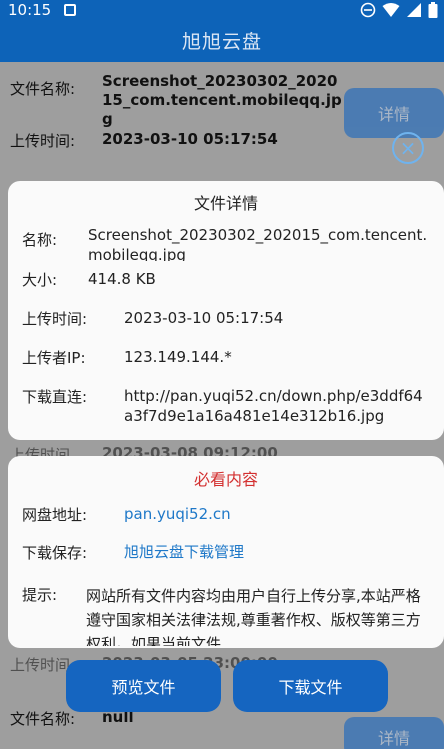  Describe the element at coordinates (190, 139) in the screenshot. I see `list-upload-time-value: 2023-03-10 05:17:54` at that location.